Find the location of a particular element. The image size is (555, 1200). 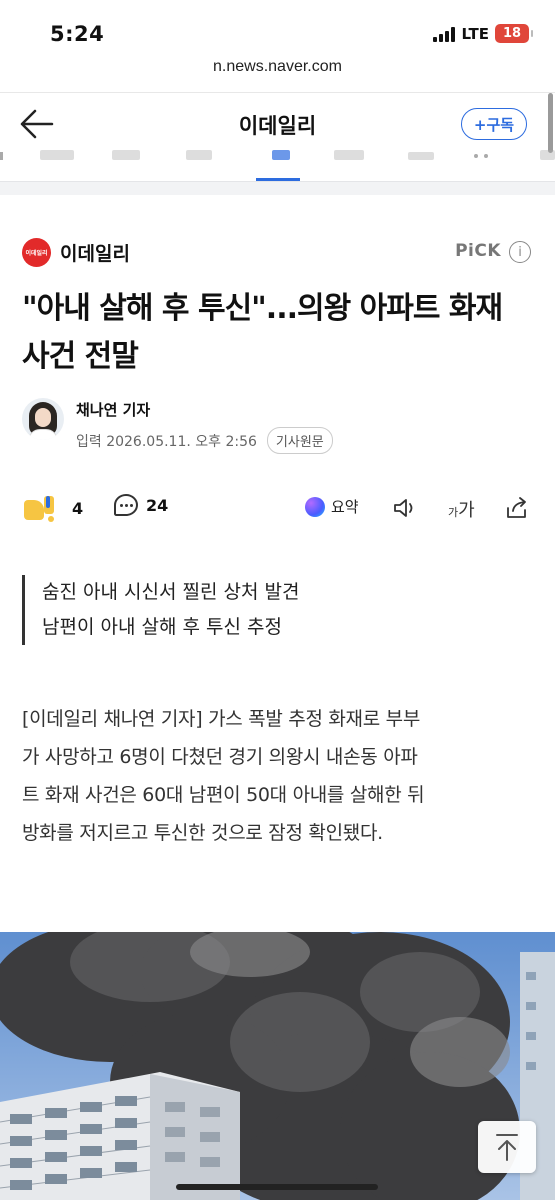

info-icon: i is located at coordinates (520, 252).